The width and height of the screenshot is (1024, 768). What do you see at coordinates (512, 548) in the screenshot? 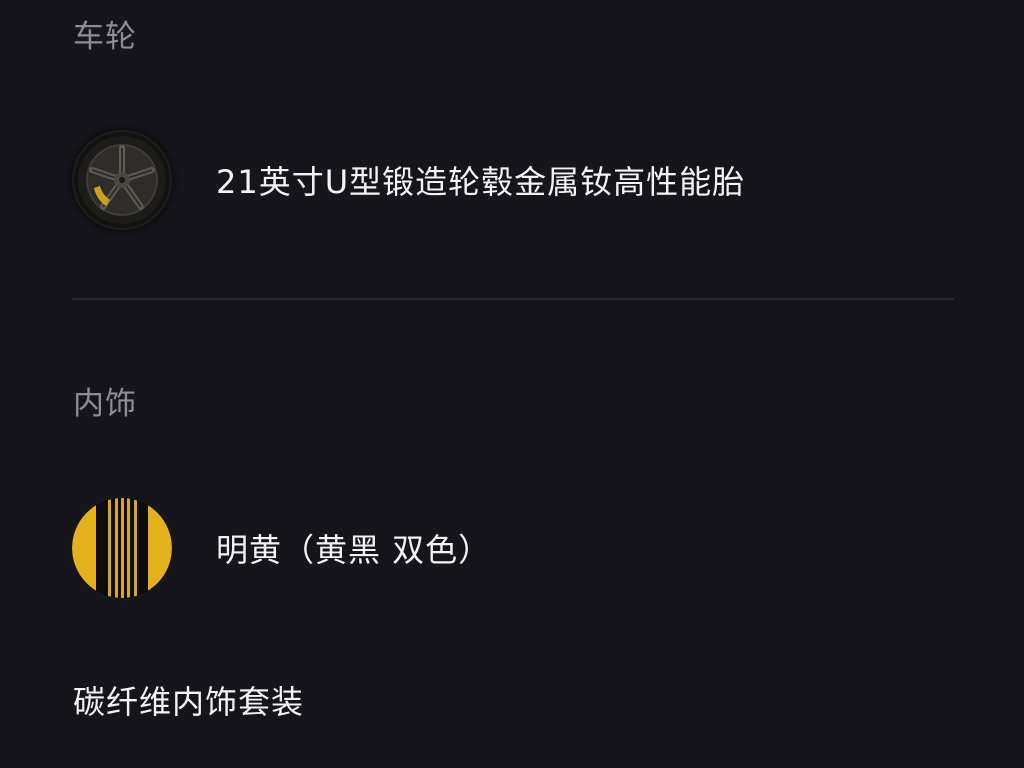
I see `interior-option: 明黄（黄黑 双色）` at bounding box center [512, 548].